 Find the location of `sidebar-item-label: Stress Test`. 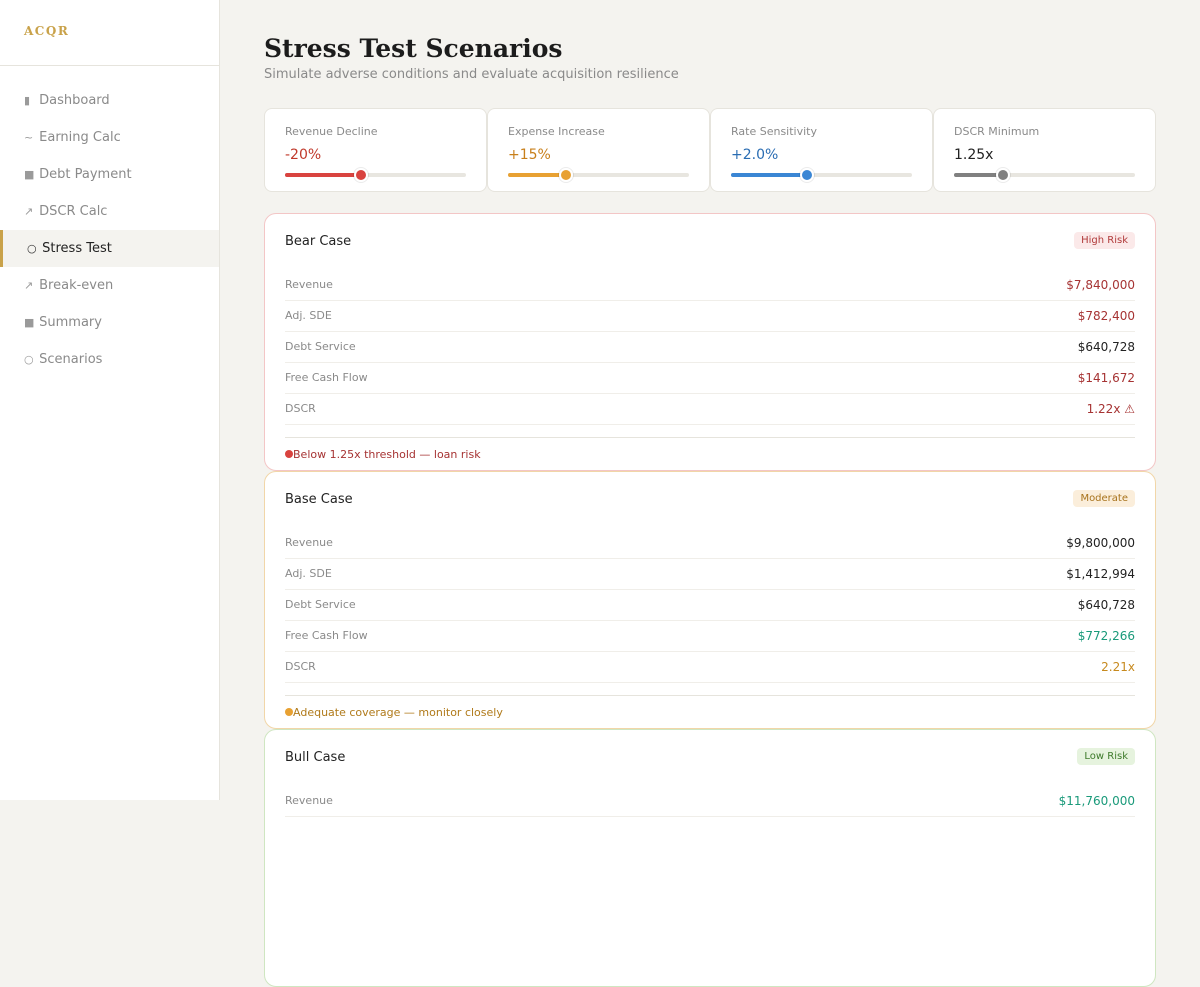

sidebar-item-label: Stress Test is located at coordinates (77, 248).